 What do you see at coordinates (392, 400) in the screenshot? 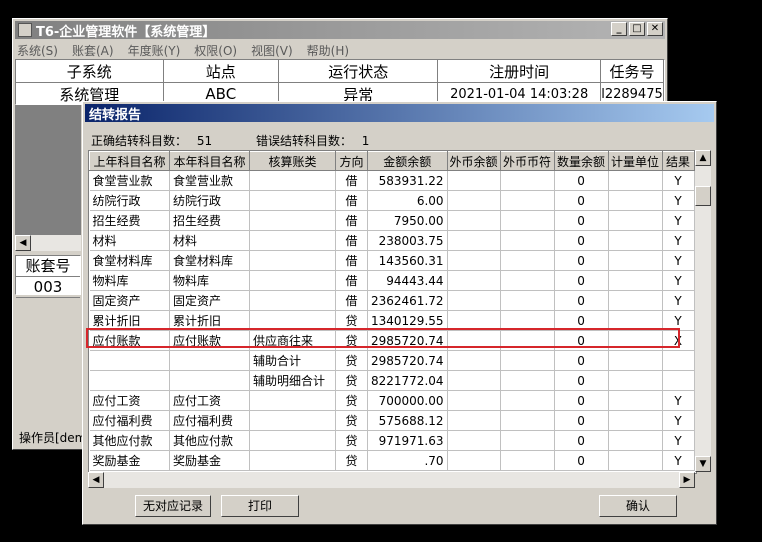
I see `table-row: 应付工资 应付工资 贷 700000.00 0 Y` at bounding box center [392, 400].